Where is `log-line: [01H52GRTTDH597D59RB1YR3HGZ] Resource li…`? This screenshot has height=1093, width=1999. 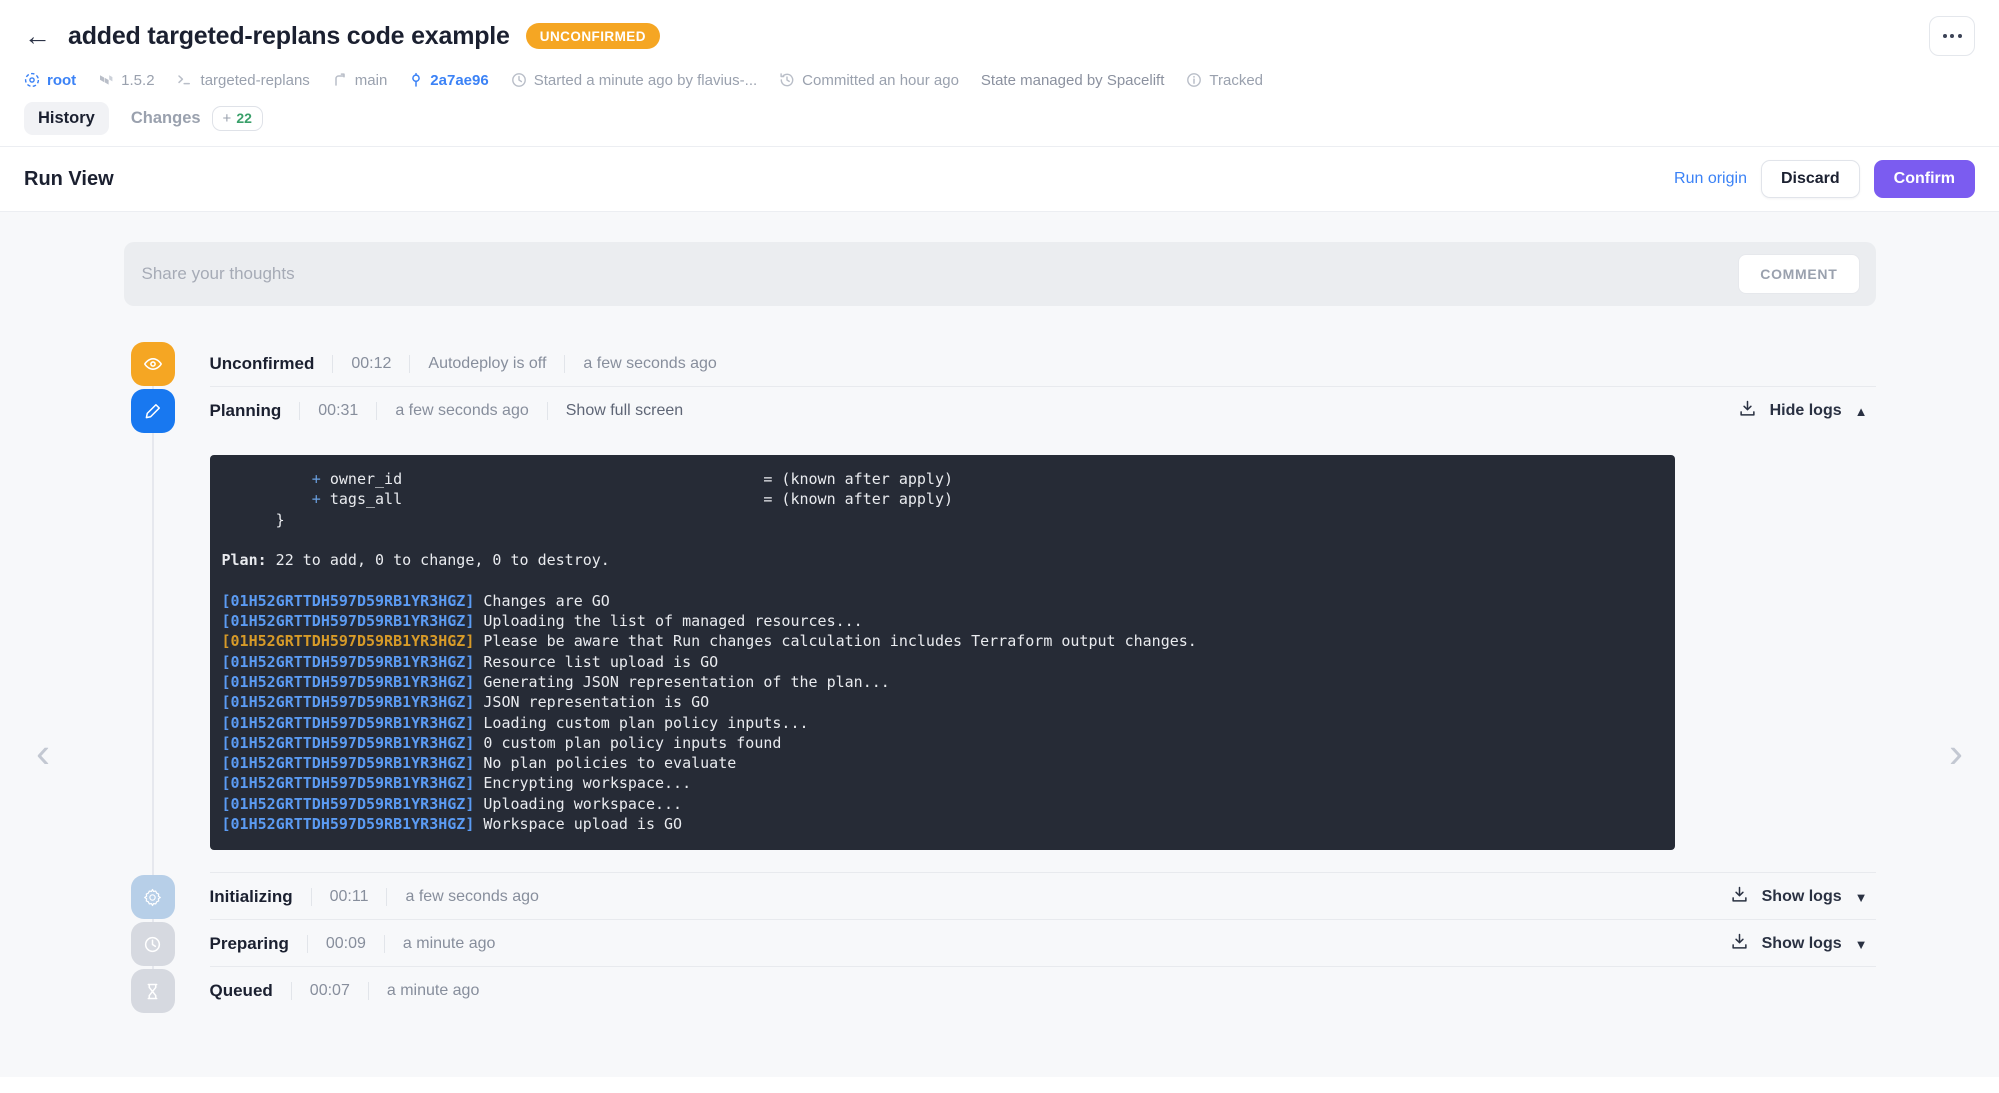 log-line: [01H52GRTTDH597D59RB1YR3HGZ] Resource li… is located at coordinates (942, 662).